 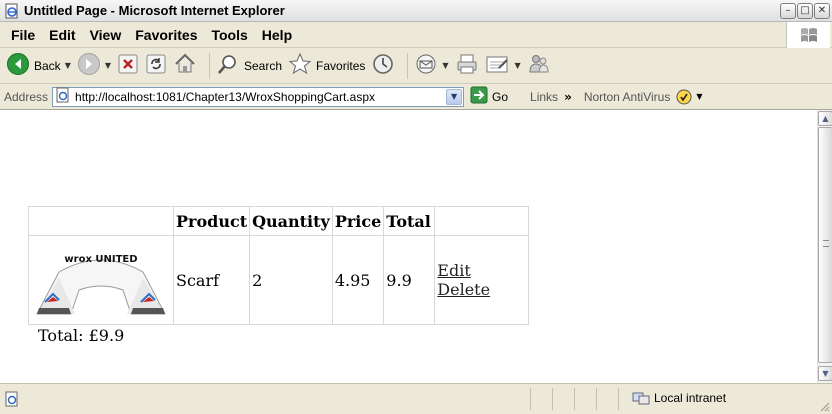 I want to click on edit-button: ▼, so click(x=503, y=66).